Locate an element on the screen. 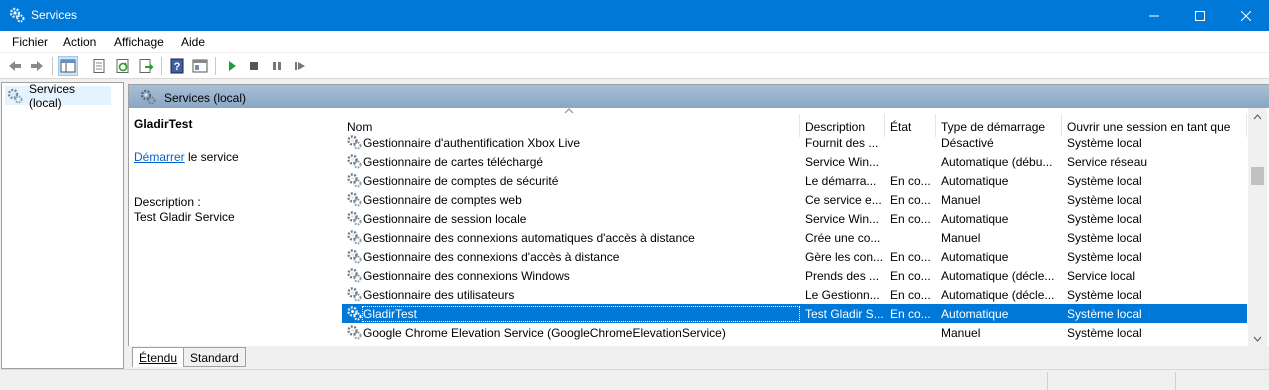 This screenshot has width=1269, height=390. start-service-link: Démarrer is located at coordinates (159, 157).